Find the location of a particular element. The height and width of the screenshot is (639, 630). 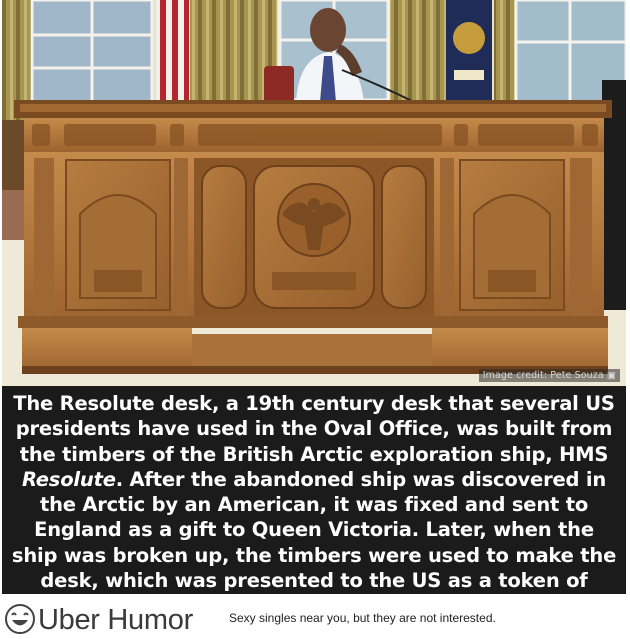

brand-name: Uber Humor is located at coordinates (115, 620).